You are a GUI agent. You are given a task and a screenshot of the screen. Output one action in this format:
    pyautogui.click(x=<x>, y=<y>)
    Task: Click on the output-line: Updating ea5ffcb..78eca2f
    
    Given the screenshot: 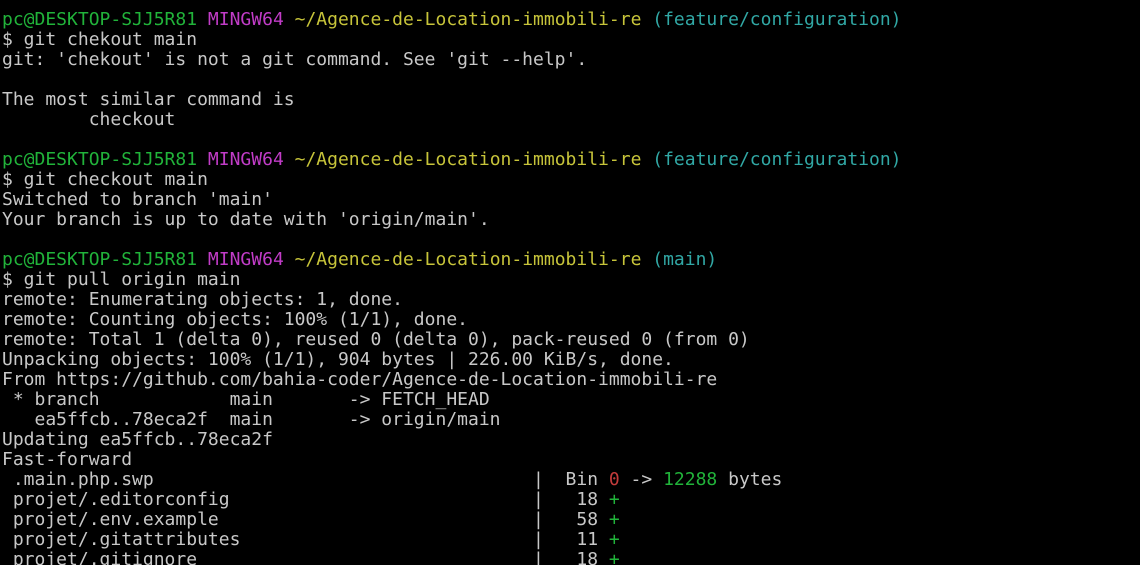 What is the action you would take?
    pyautogui.click(x=571, y=440)
    